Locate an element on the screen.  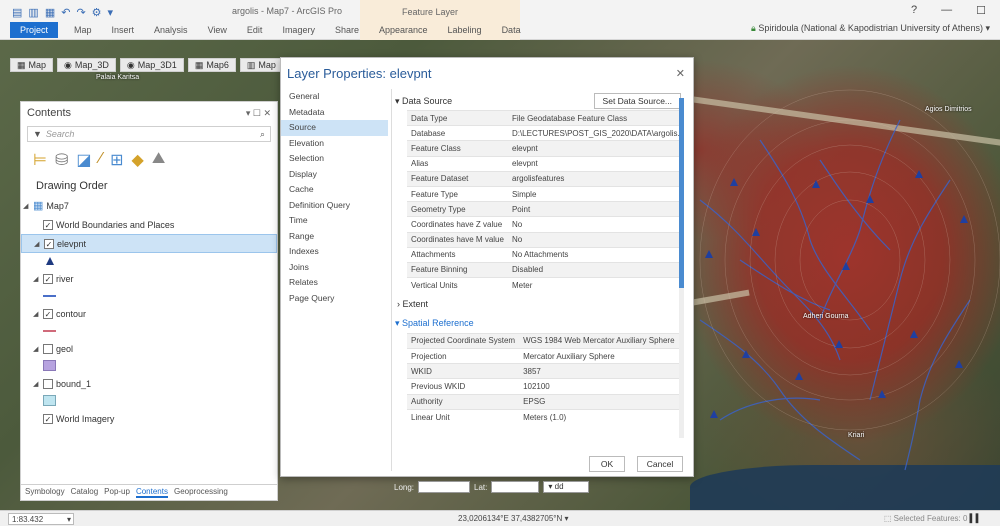
coordinate-format-select: ▾ dd is located at coordinates (566, 487).